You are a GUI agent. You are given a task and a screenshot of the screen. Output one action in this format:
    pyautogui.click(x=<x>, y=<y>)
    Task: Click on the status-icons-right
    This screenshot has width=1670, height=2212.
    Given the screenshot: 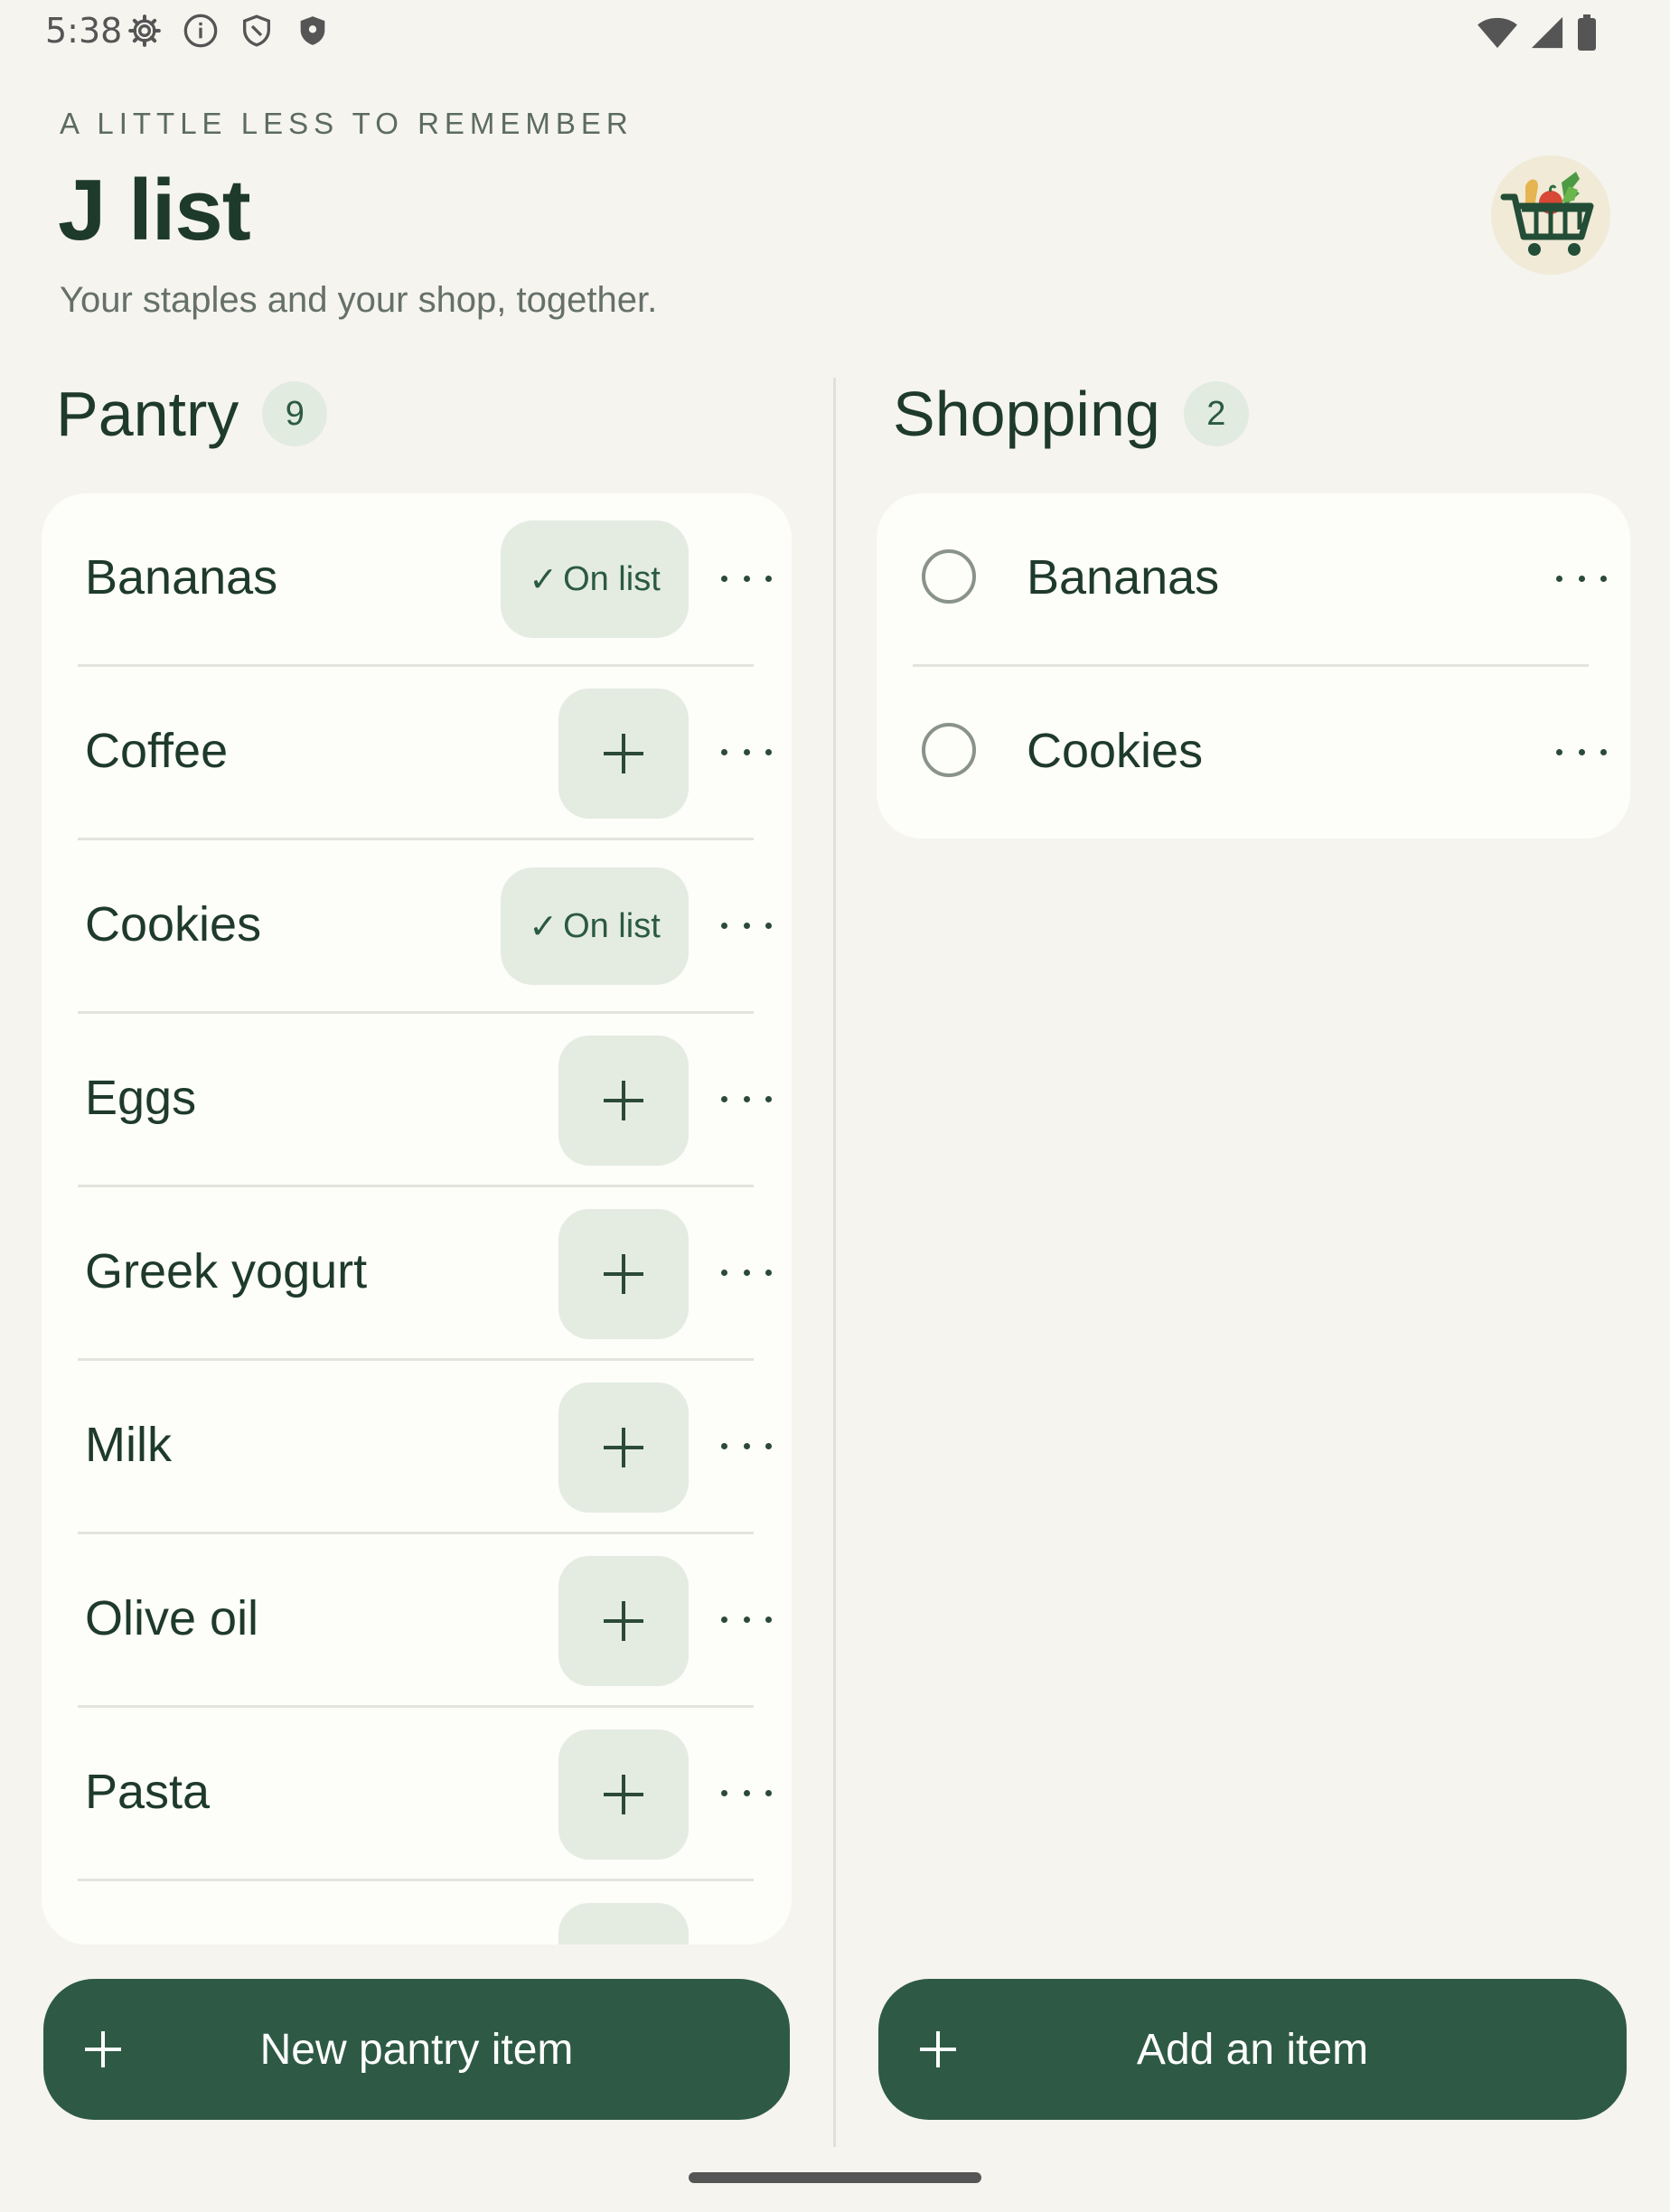 What is the action you would take?
    pyautogui.click(x=1537, y=32)
    